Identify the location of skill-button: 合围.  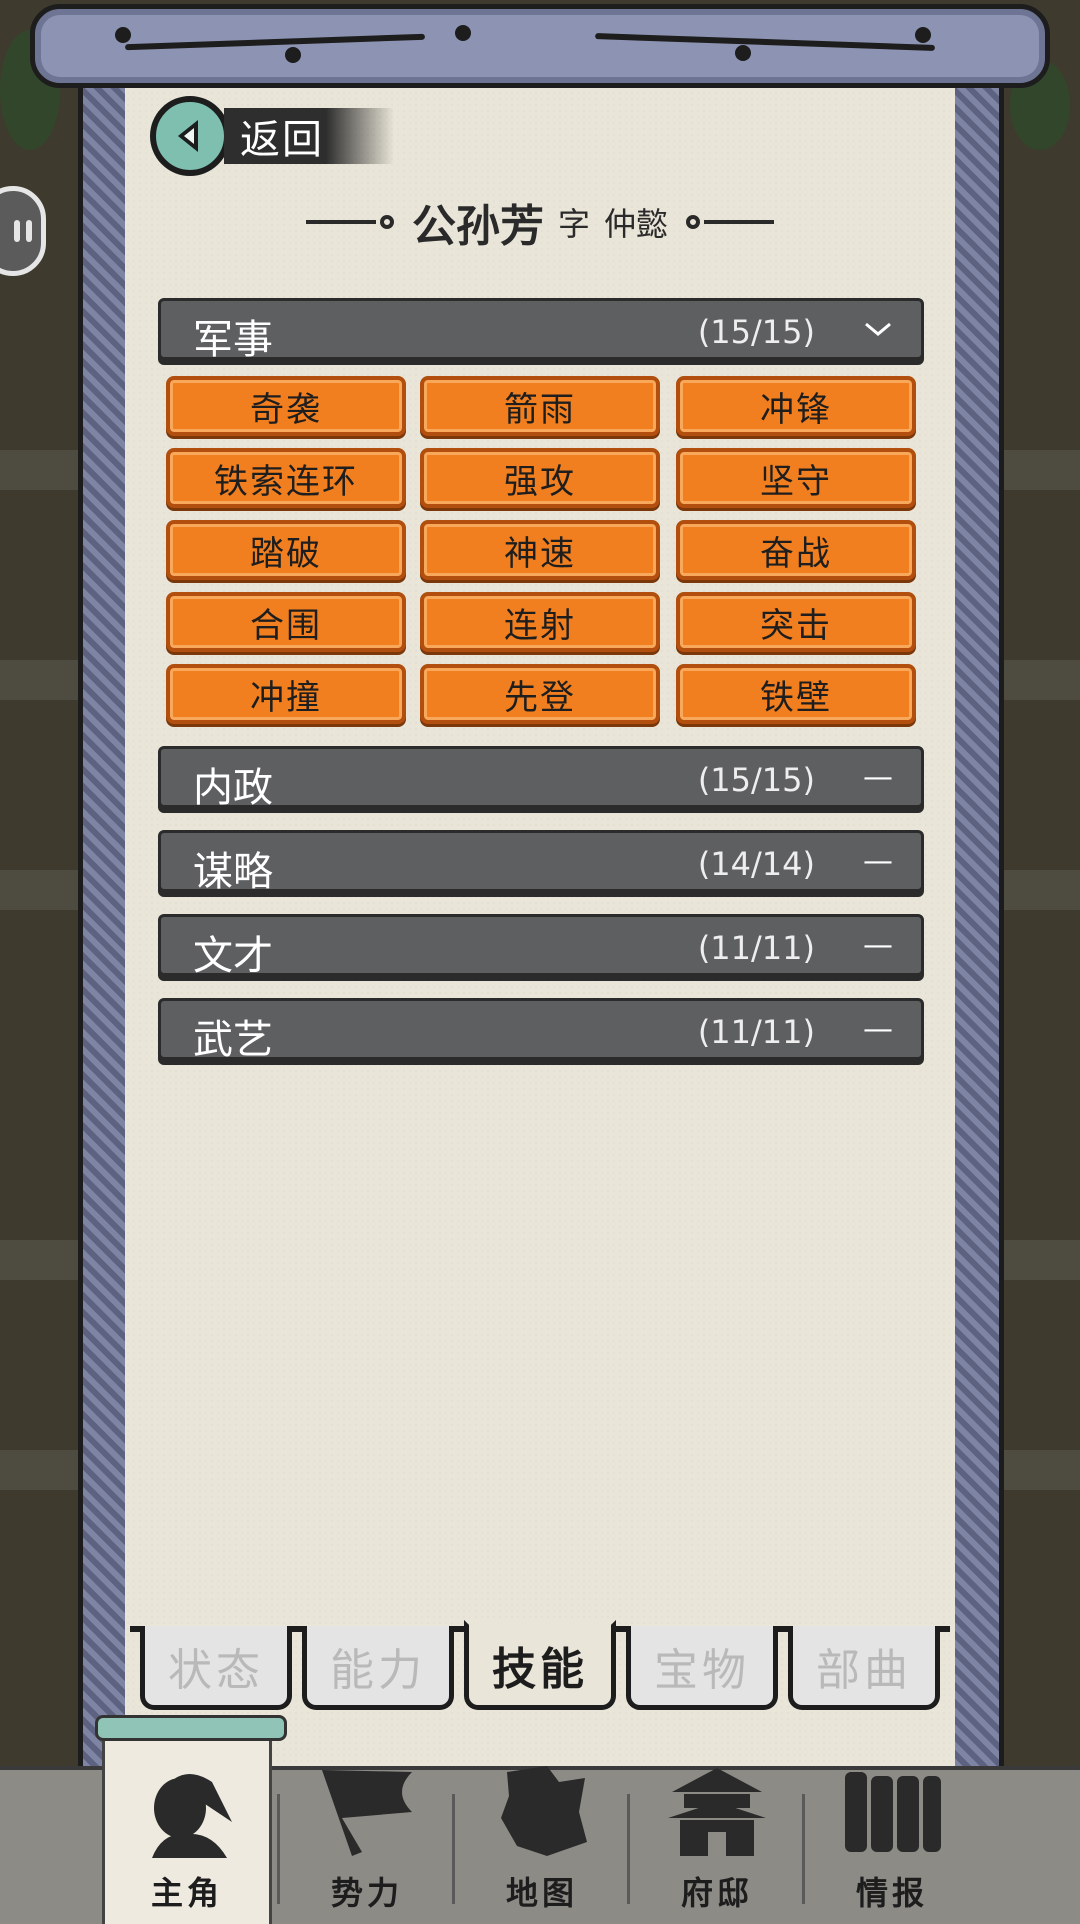
(286, 622).